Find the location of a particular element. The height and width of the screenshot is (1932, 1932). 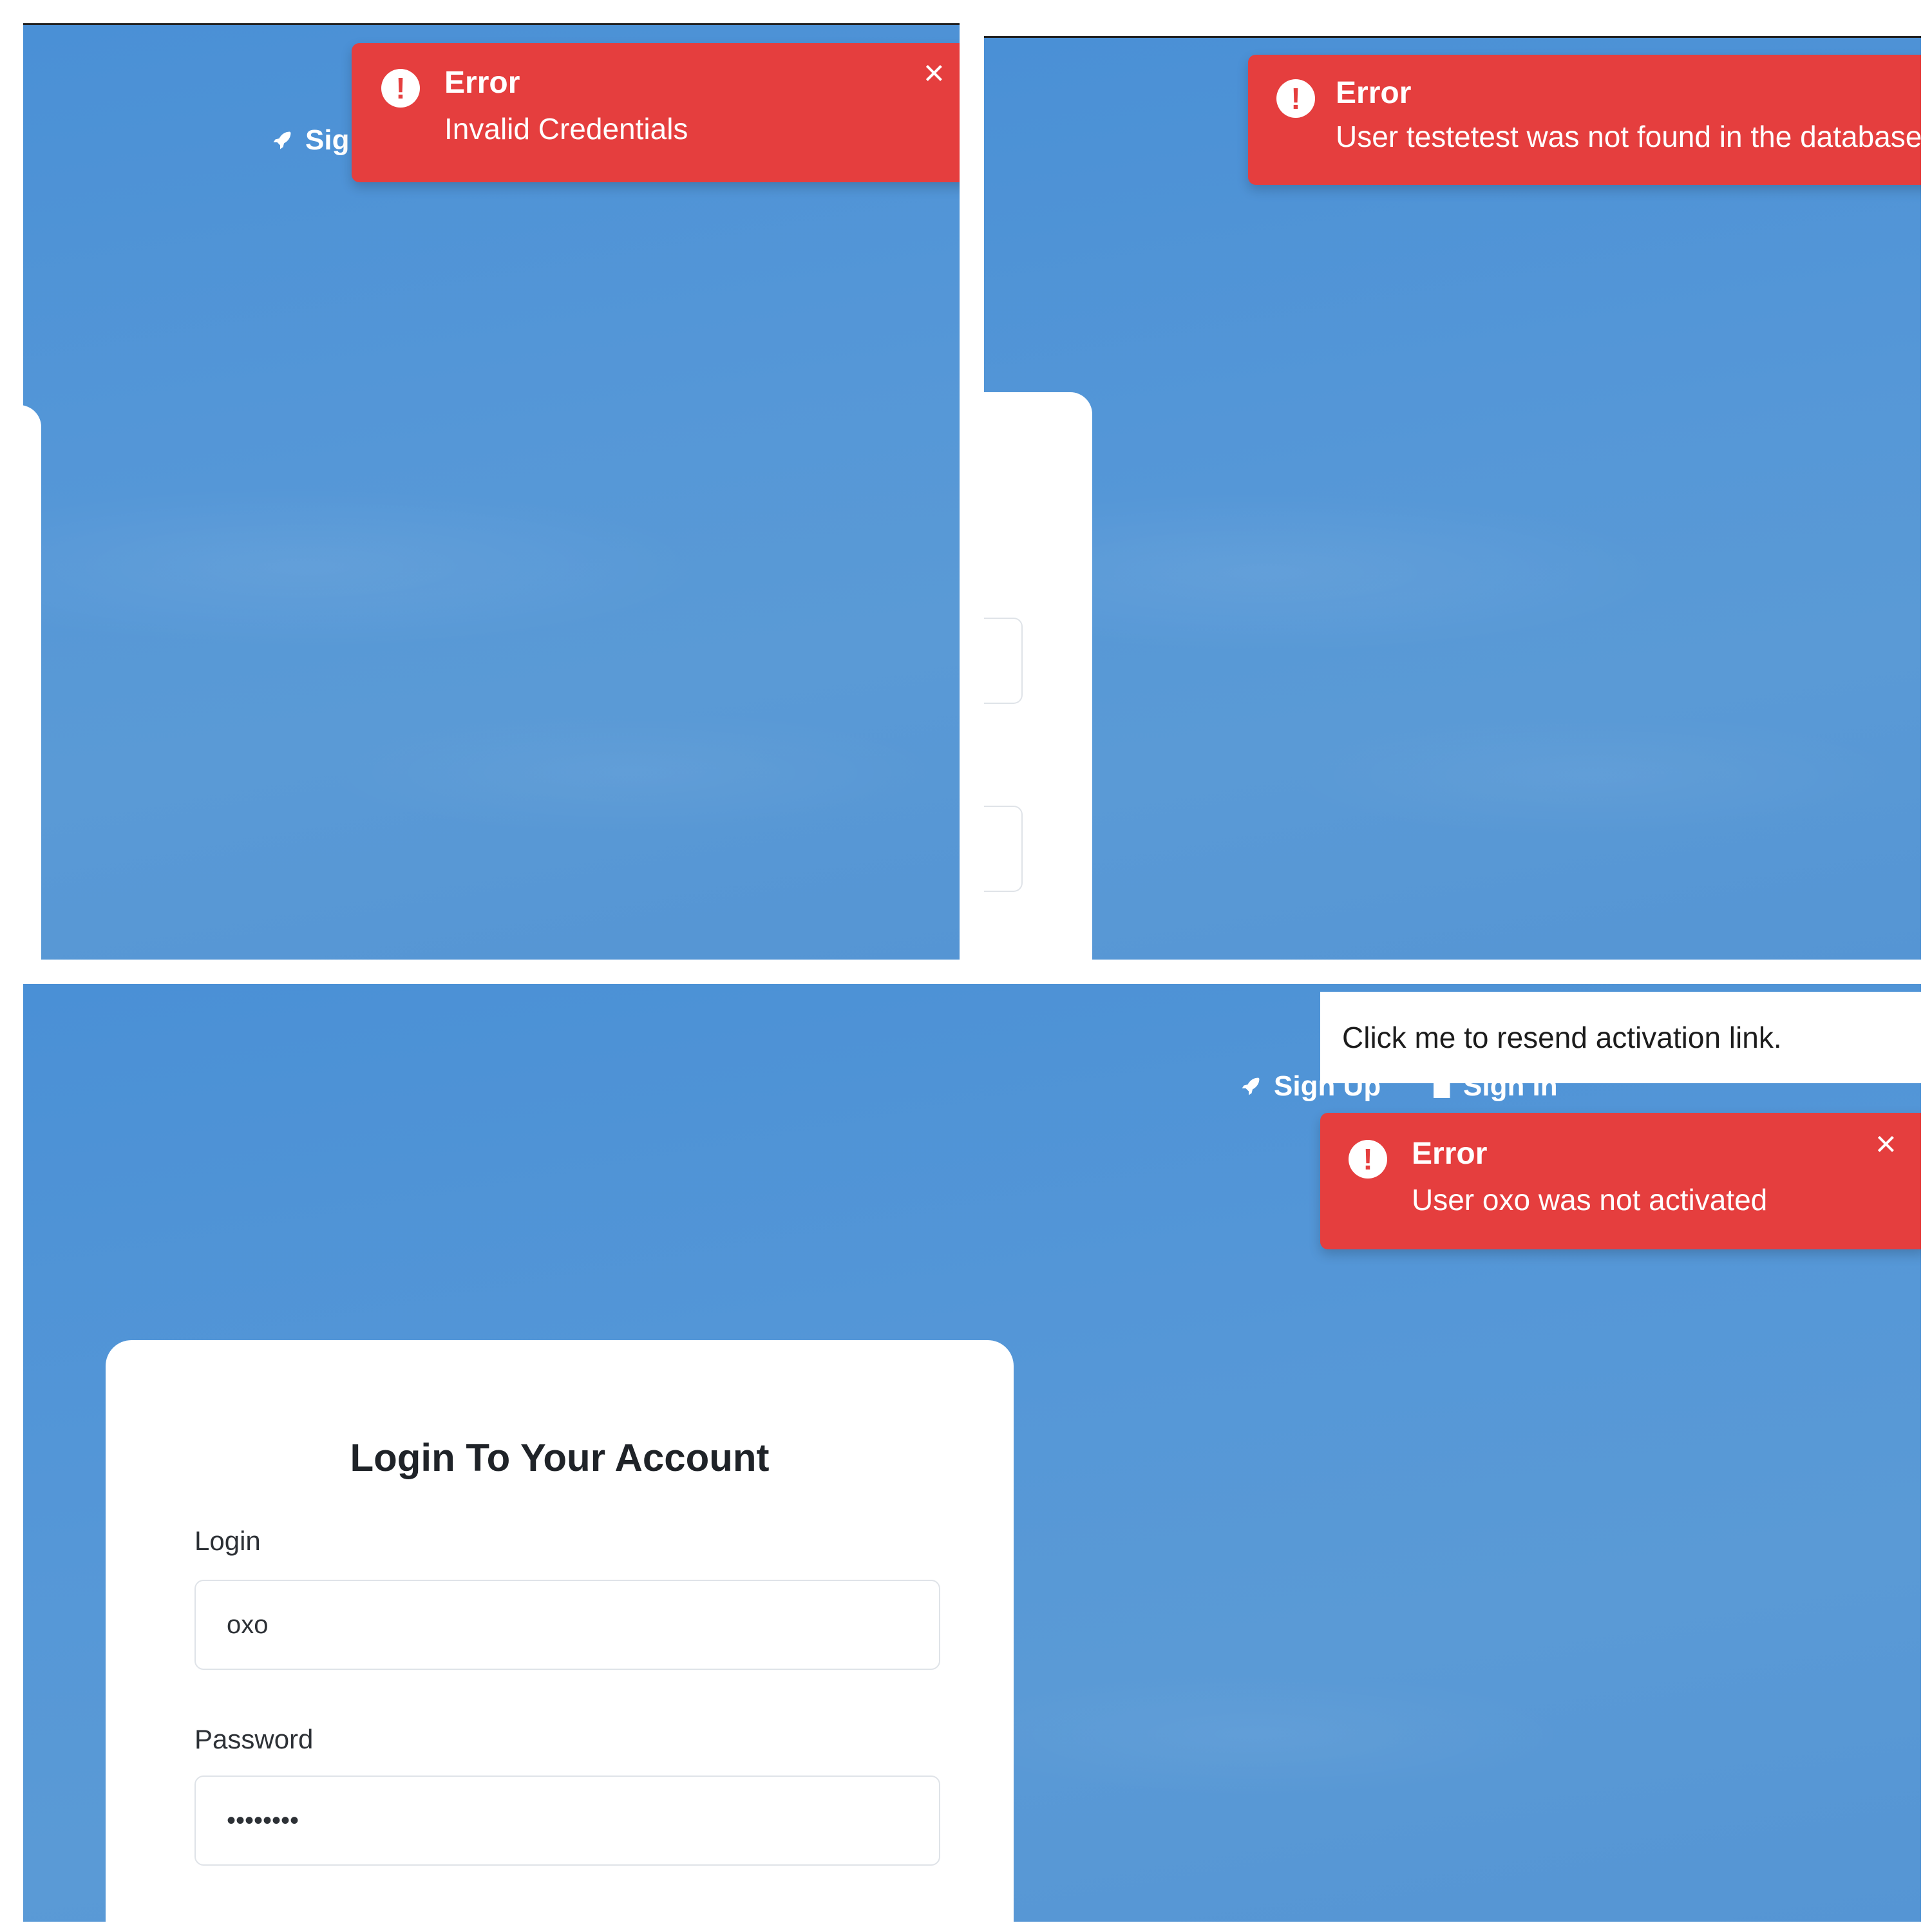

login-input-edge is located at coordinates (1004, 661).